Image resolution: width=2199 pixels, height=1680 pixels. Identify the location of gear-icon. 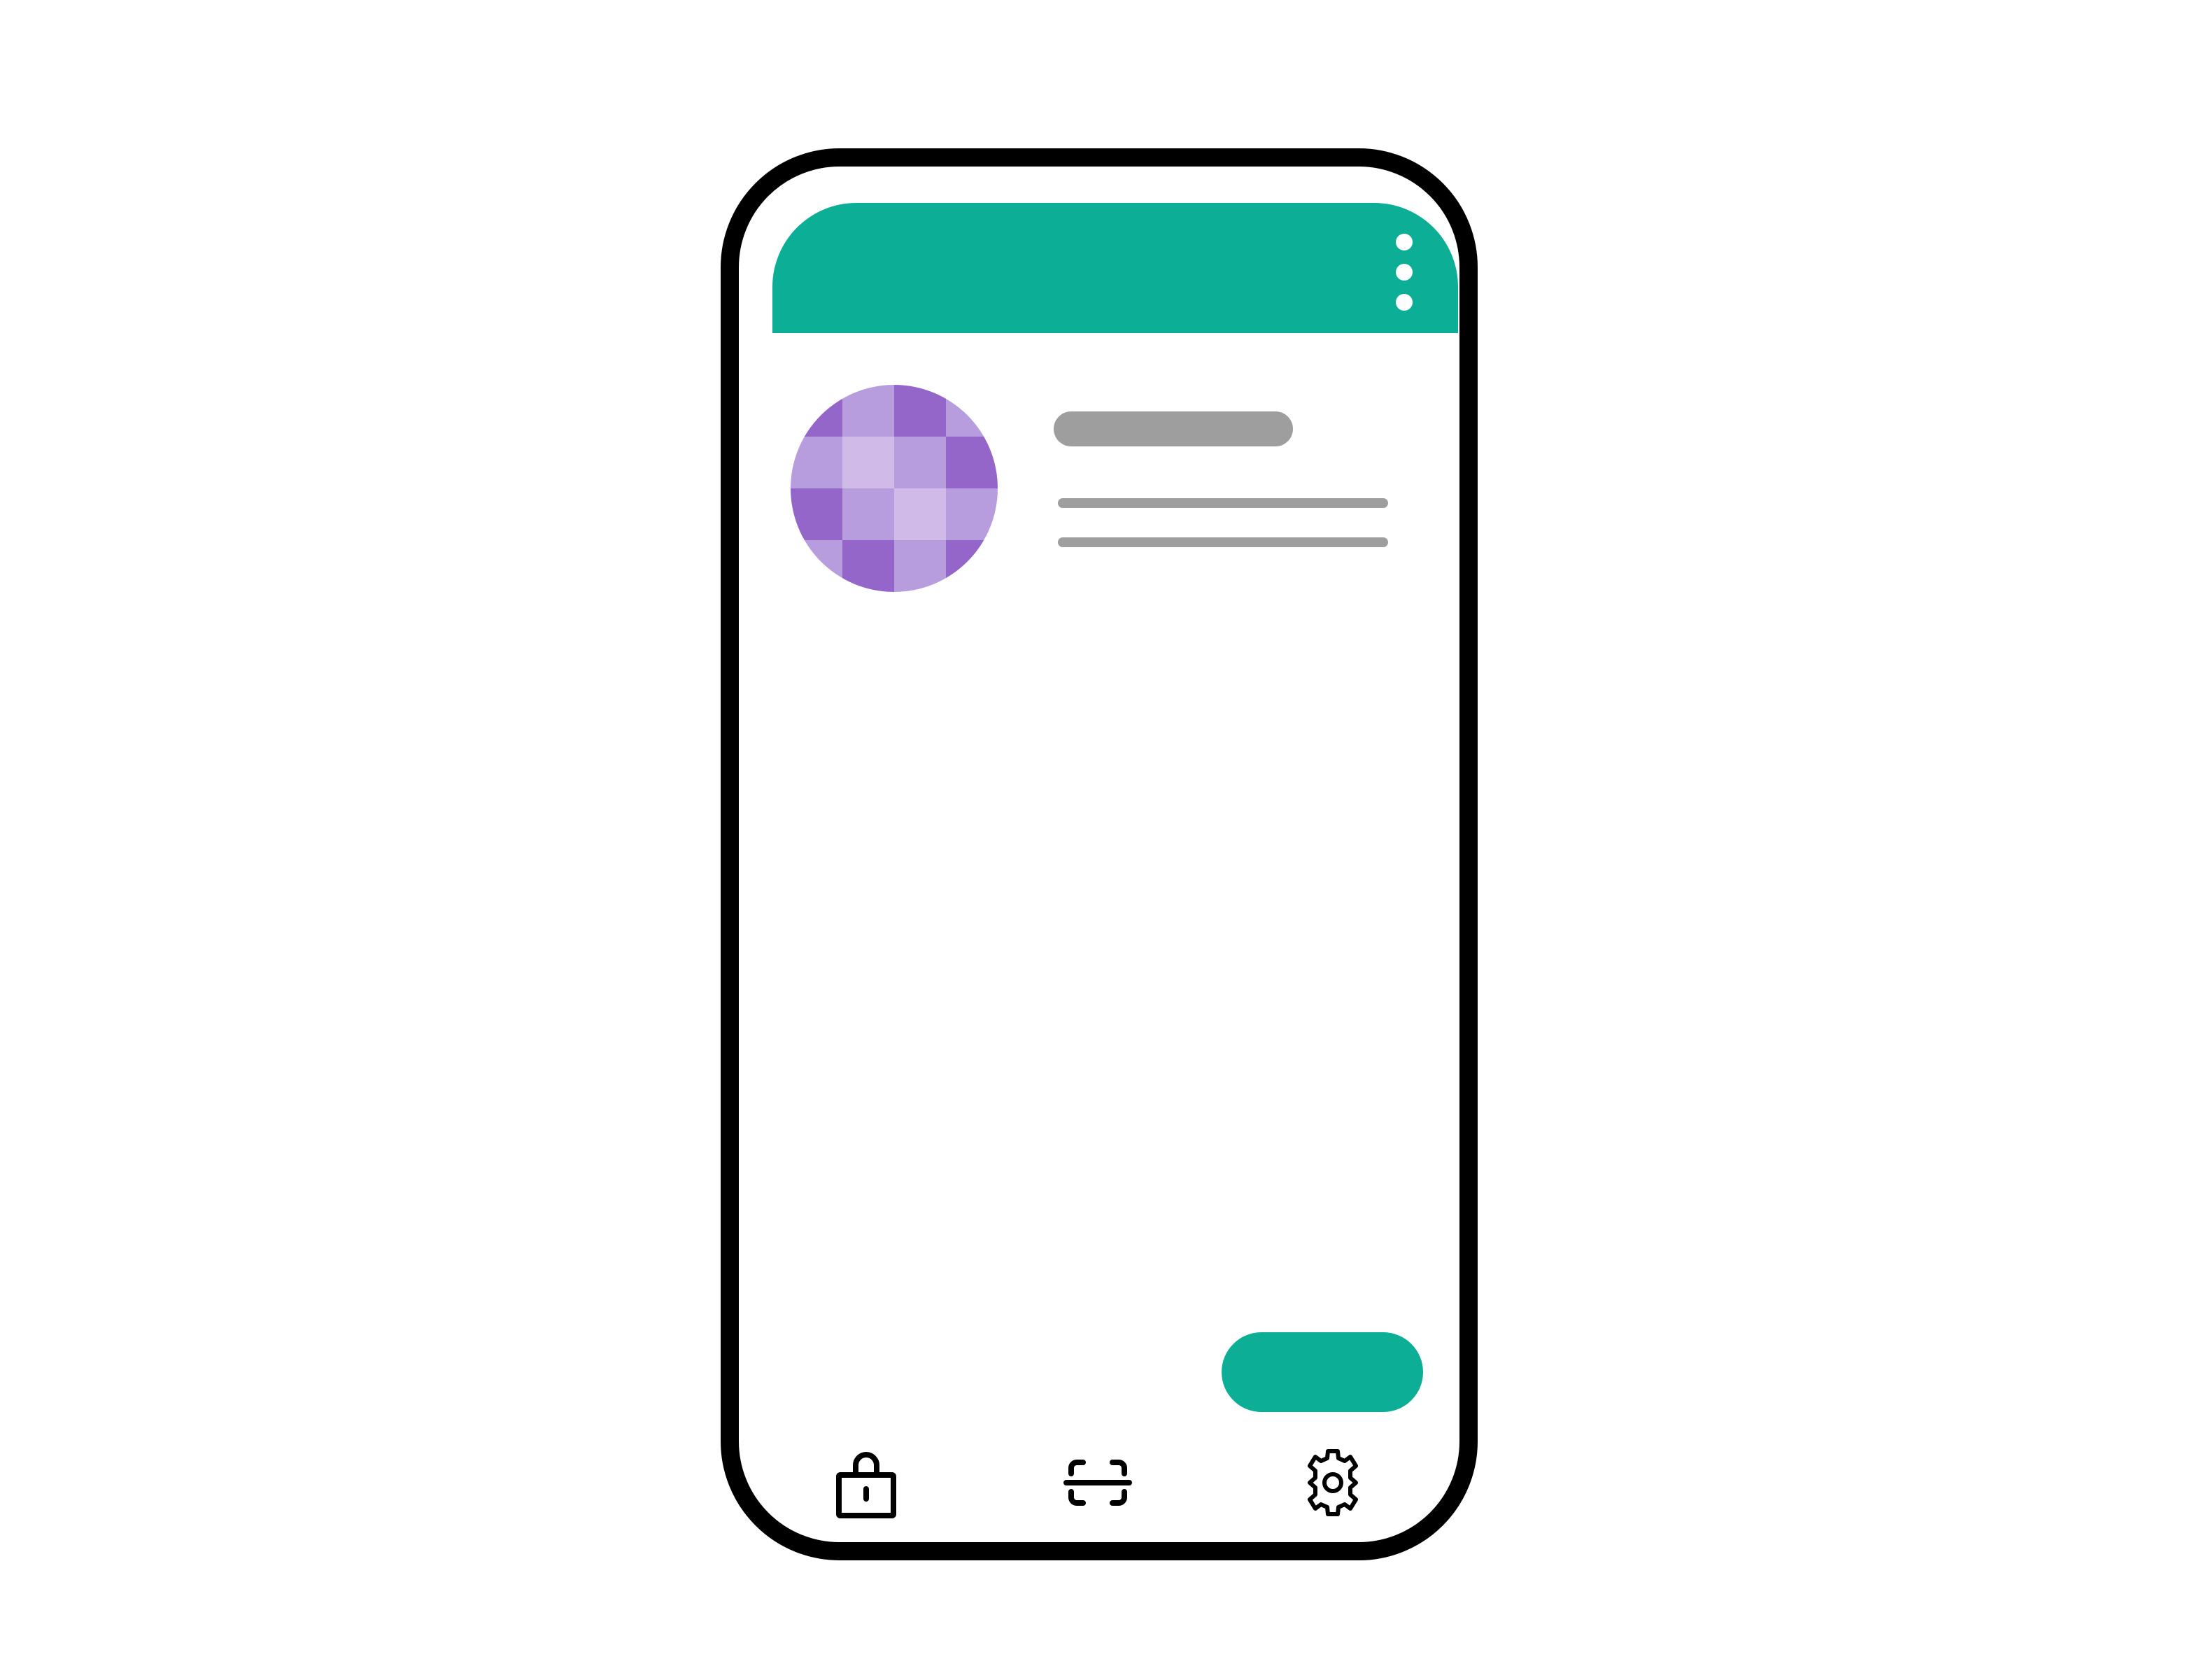
(1332, 1482).